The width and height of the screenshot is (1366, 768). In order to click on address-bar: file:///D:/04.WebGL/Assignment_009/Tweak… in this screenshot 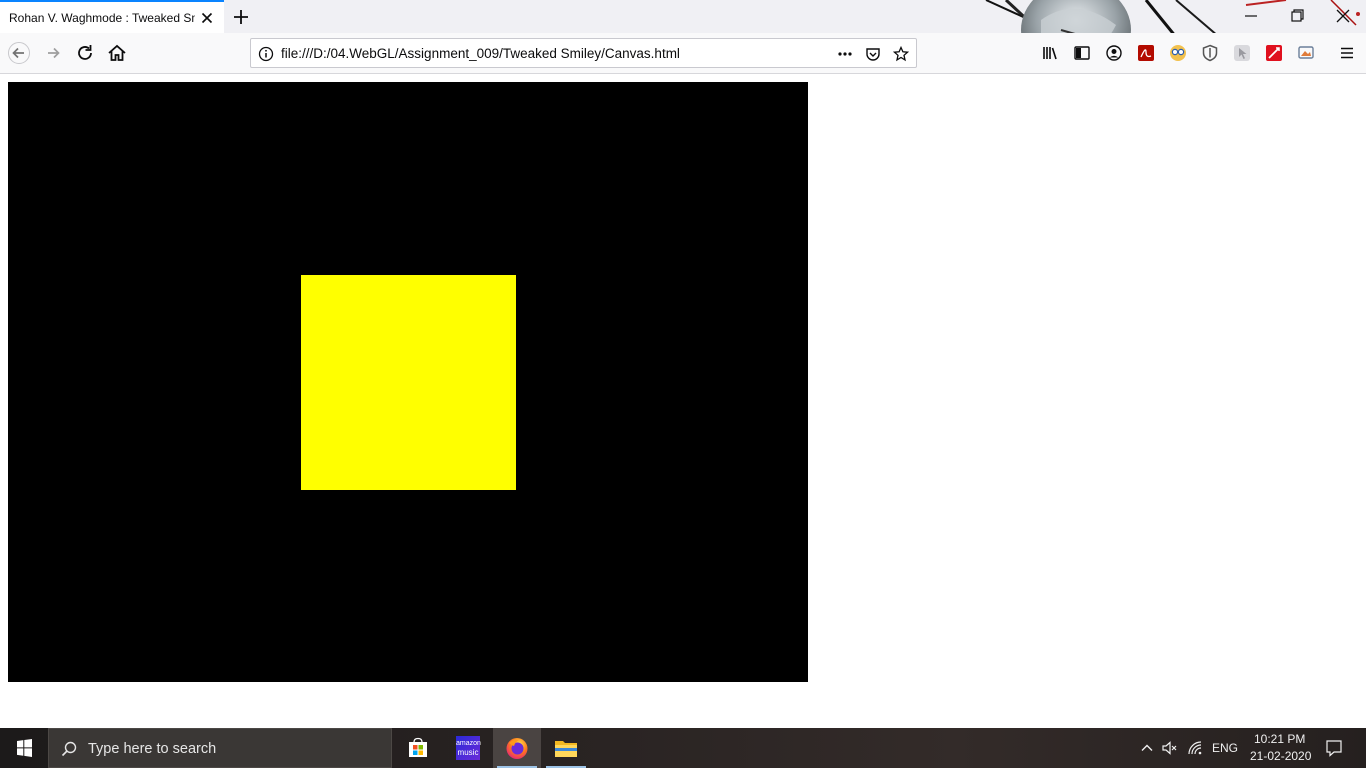, I will do `click(583, 53)`.